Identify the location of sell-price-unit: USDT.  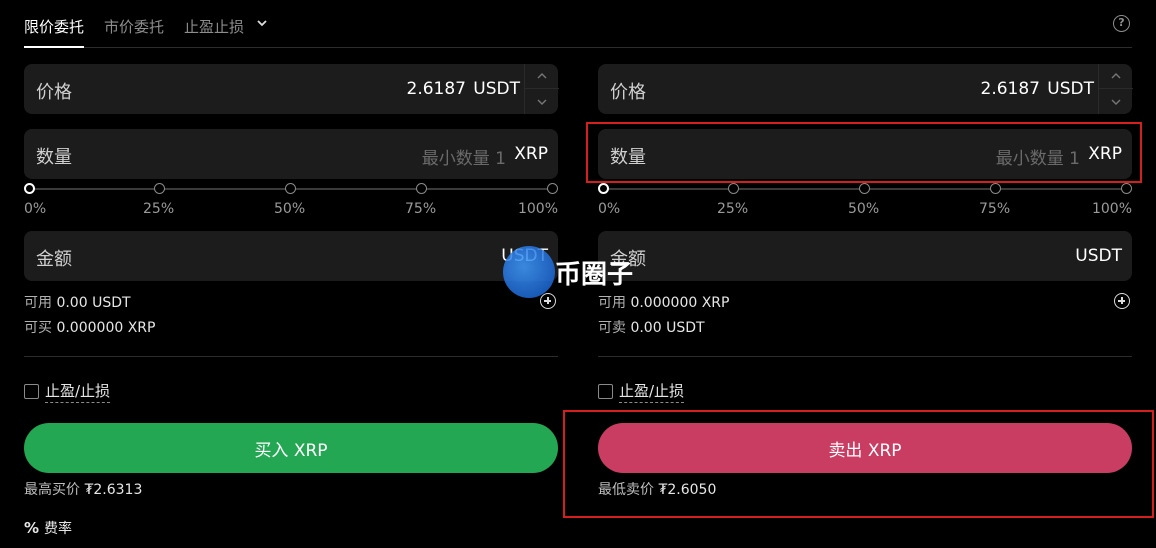
(1070, 89).